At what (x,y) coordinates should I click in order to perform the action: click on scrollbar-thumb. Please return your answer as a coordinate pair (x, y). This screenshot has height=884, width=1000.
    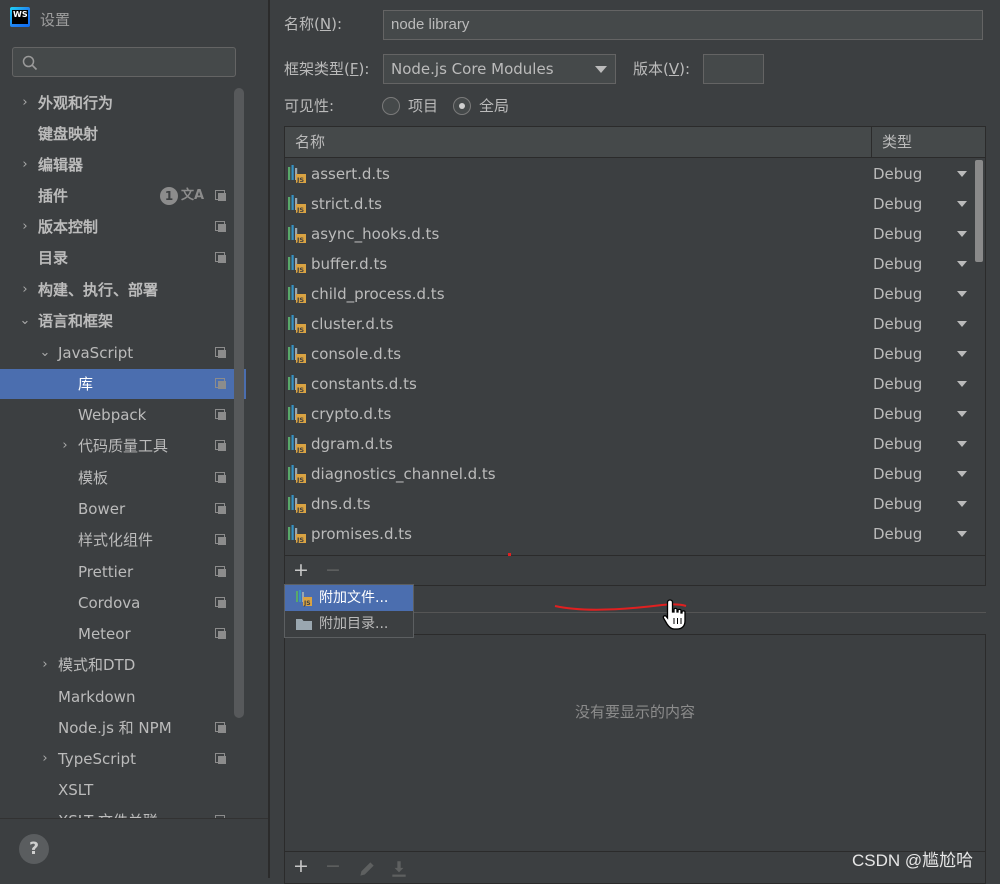
    Looking at the image, I should click on (979, 211).